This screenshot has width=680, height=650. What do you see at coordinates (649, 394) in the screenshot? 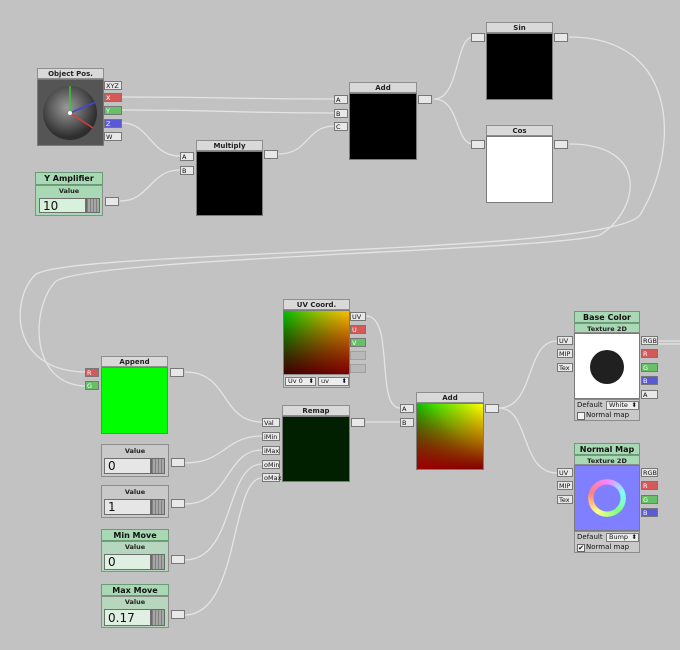
I see `output-port-a: A` at bounding box center [649, 394].